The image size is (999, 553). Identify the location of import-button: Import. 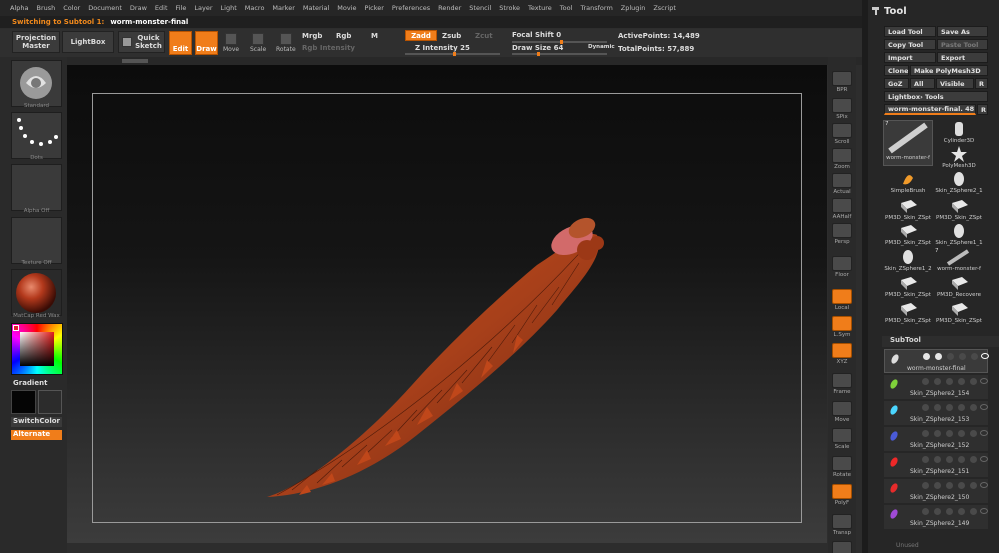
(910, 57).